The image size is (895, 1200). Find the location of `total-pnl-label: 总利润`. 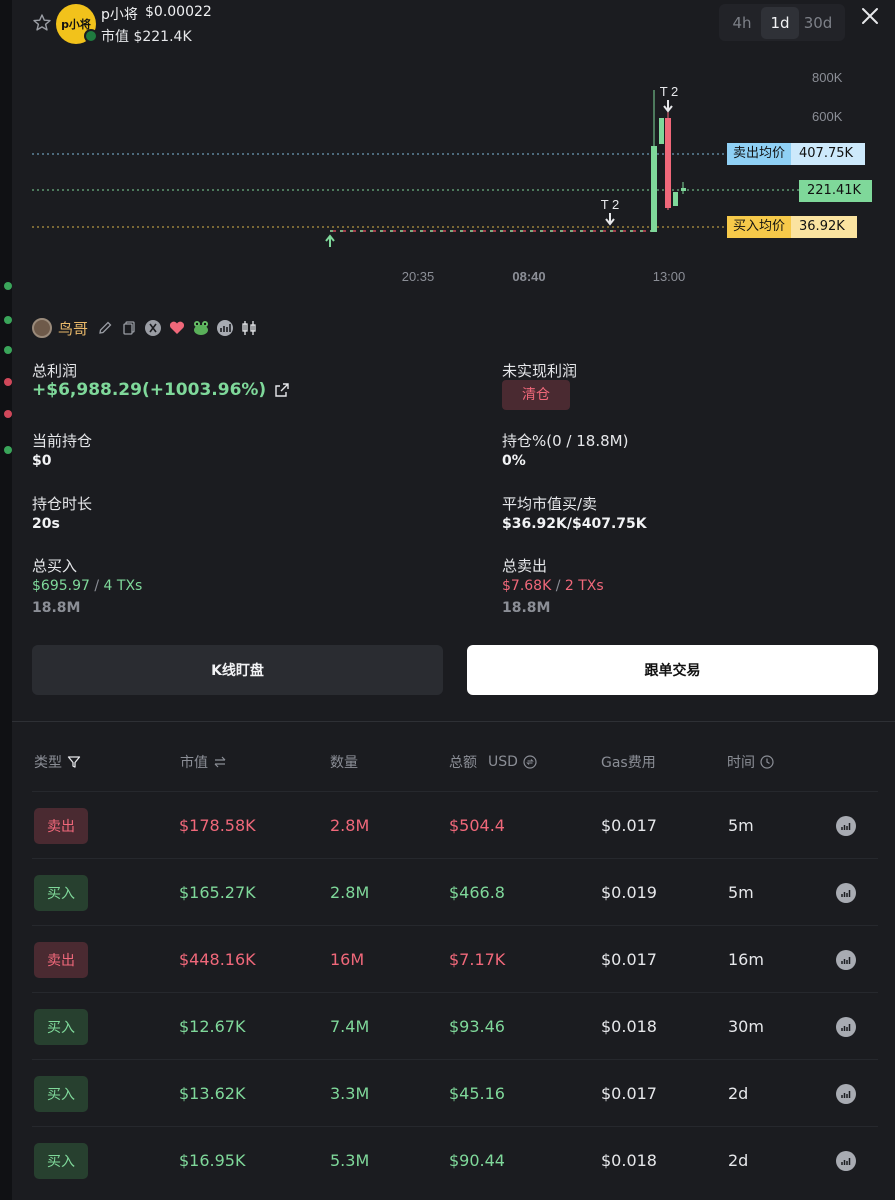

total-pnl-label: 总利润 is located at coordinates (55, 371).